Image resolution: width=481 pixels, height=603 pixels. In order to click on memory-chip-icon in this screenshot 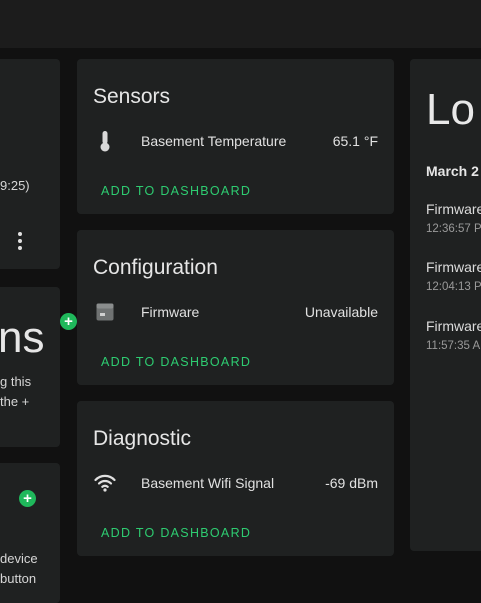, I will do `click(105, 312)`.